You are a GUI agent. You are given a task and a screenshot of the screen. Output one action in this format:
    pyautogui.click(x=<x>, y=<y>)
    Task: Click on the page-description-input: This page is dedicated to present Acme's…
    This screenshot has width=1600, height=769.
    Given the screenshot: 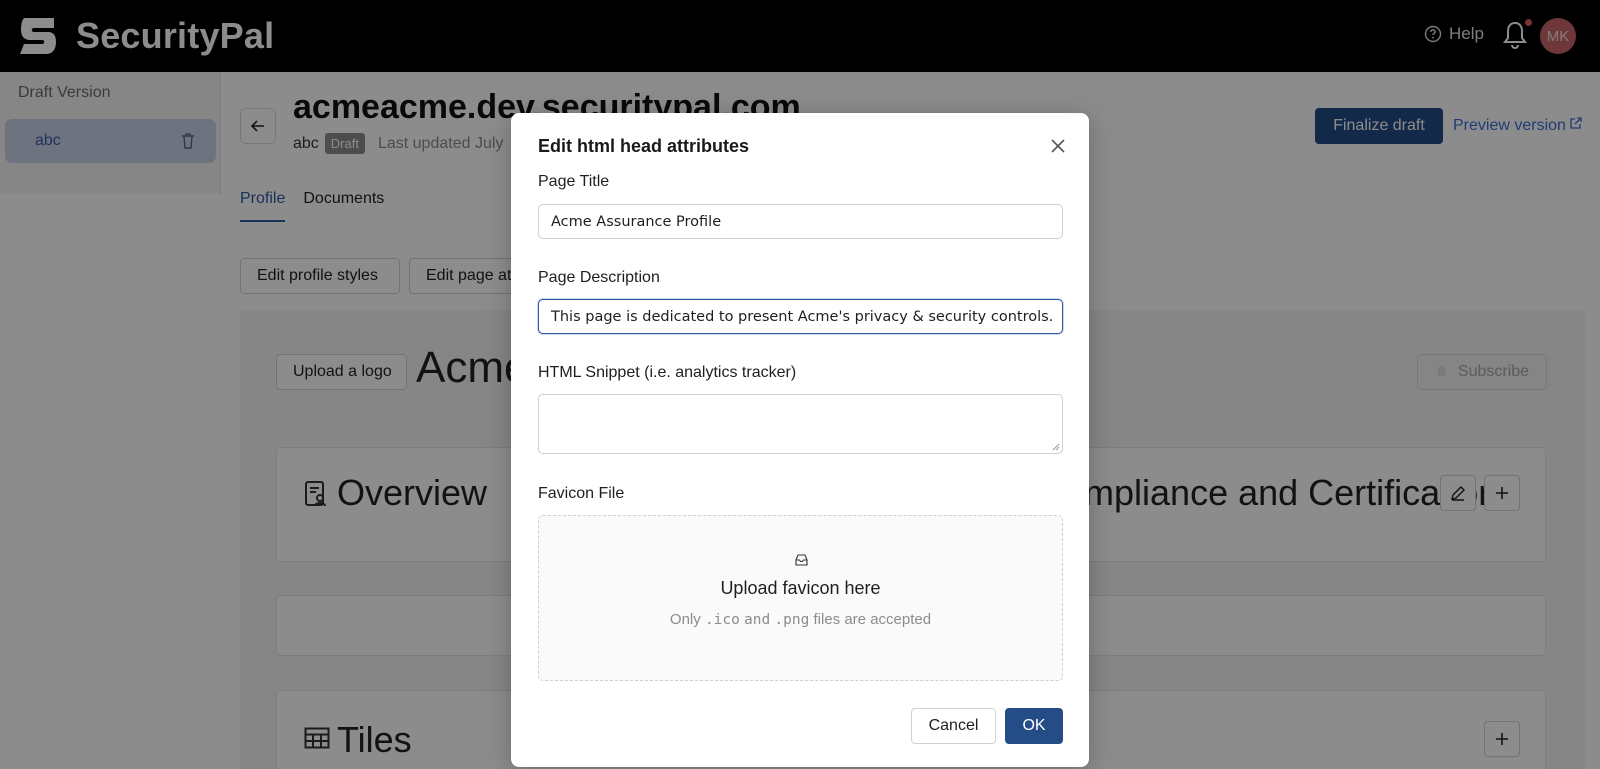 What is the action you would take?
    pyautogui.click(x=800, y=316)
    